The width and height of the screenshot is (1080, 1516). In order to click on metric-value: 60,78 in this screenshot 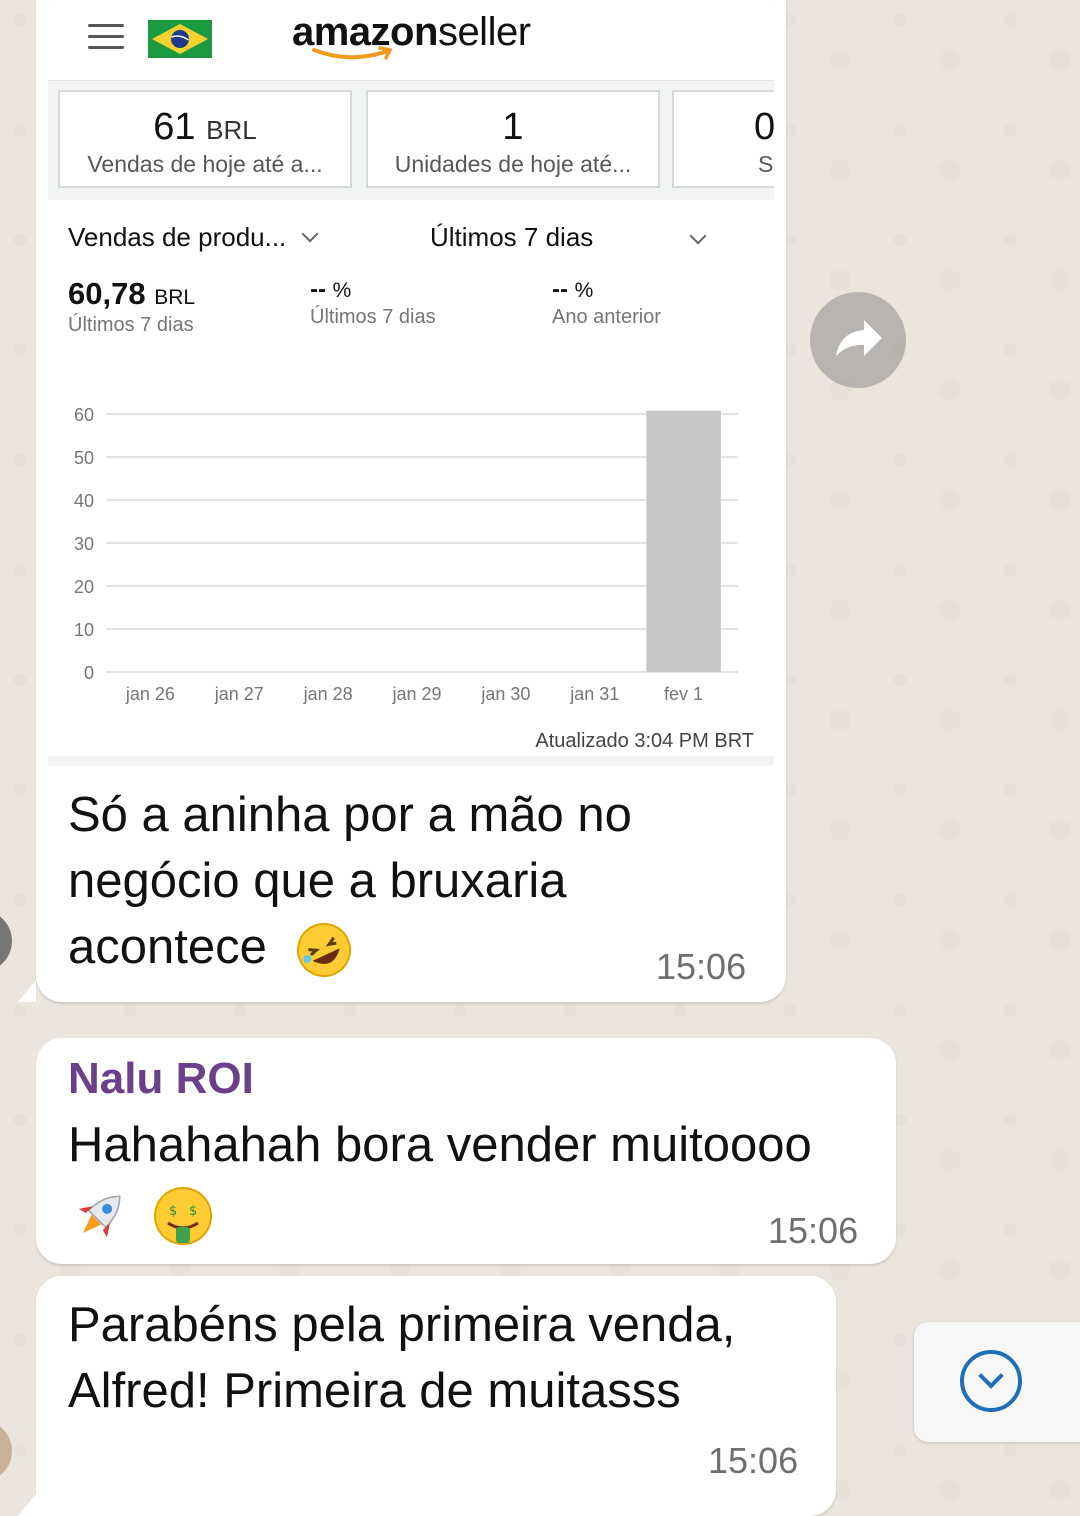, I will do `click(107, 293)`.